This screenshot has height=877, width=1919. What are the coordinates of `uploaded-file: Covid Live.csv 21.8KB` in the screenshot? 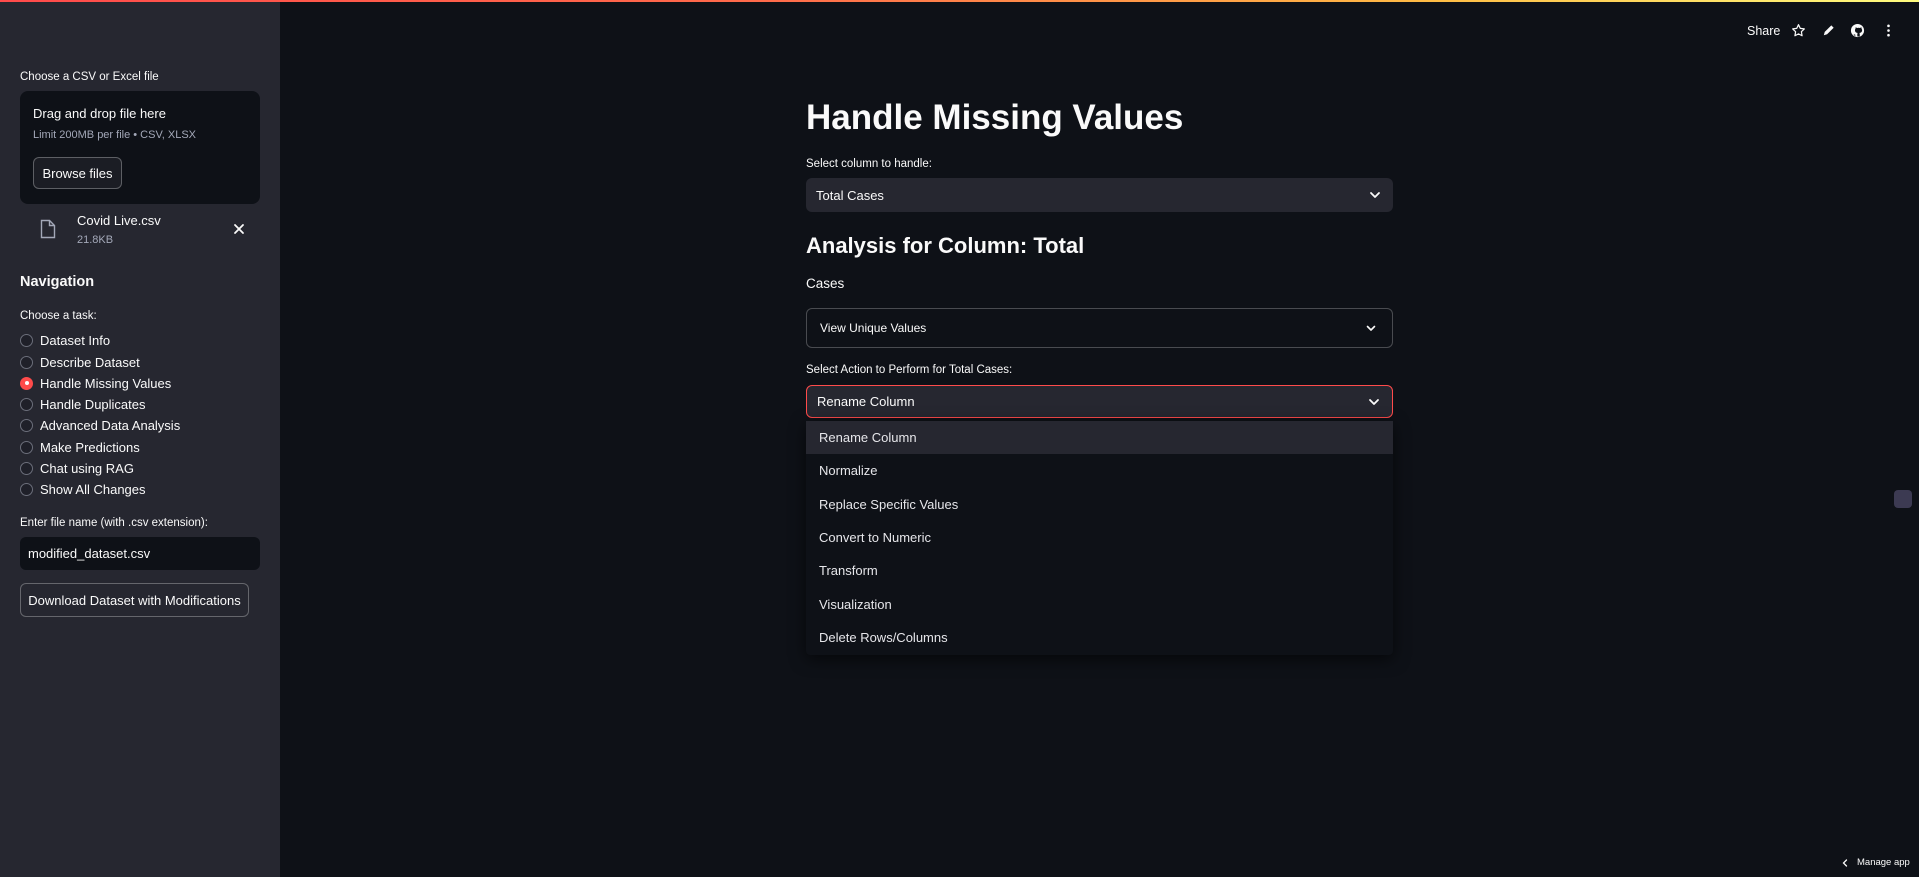 It's located at (140, 230).